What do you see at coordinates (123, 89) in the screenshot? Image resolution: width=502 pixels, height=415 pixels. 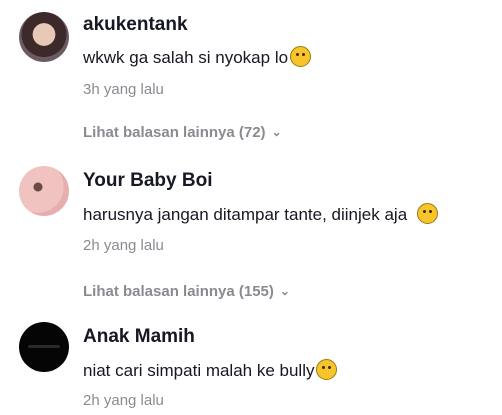 I see `comment-time: 3h yang lalu` at bounding box center [123, 89].